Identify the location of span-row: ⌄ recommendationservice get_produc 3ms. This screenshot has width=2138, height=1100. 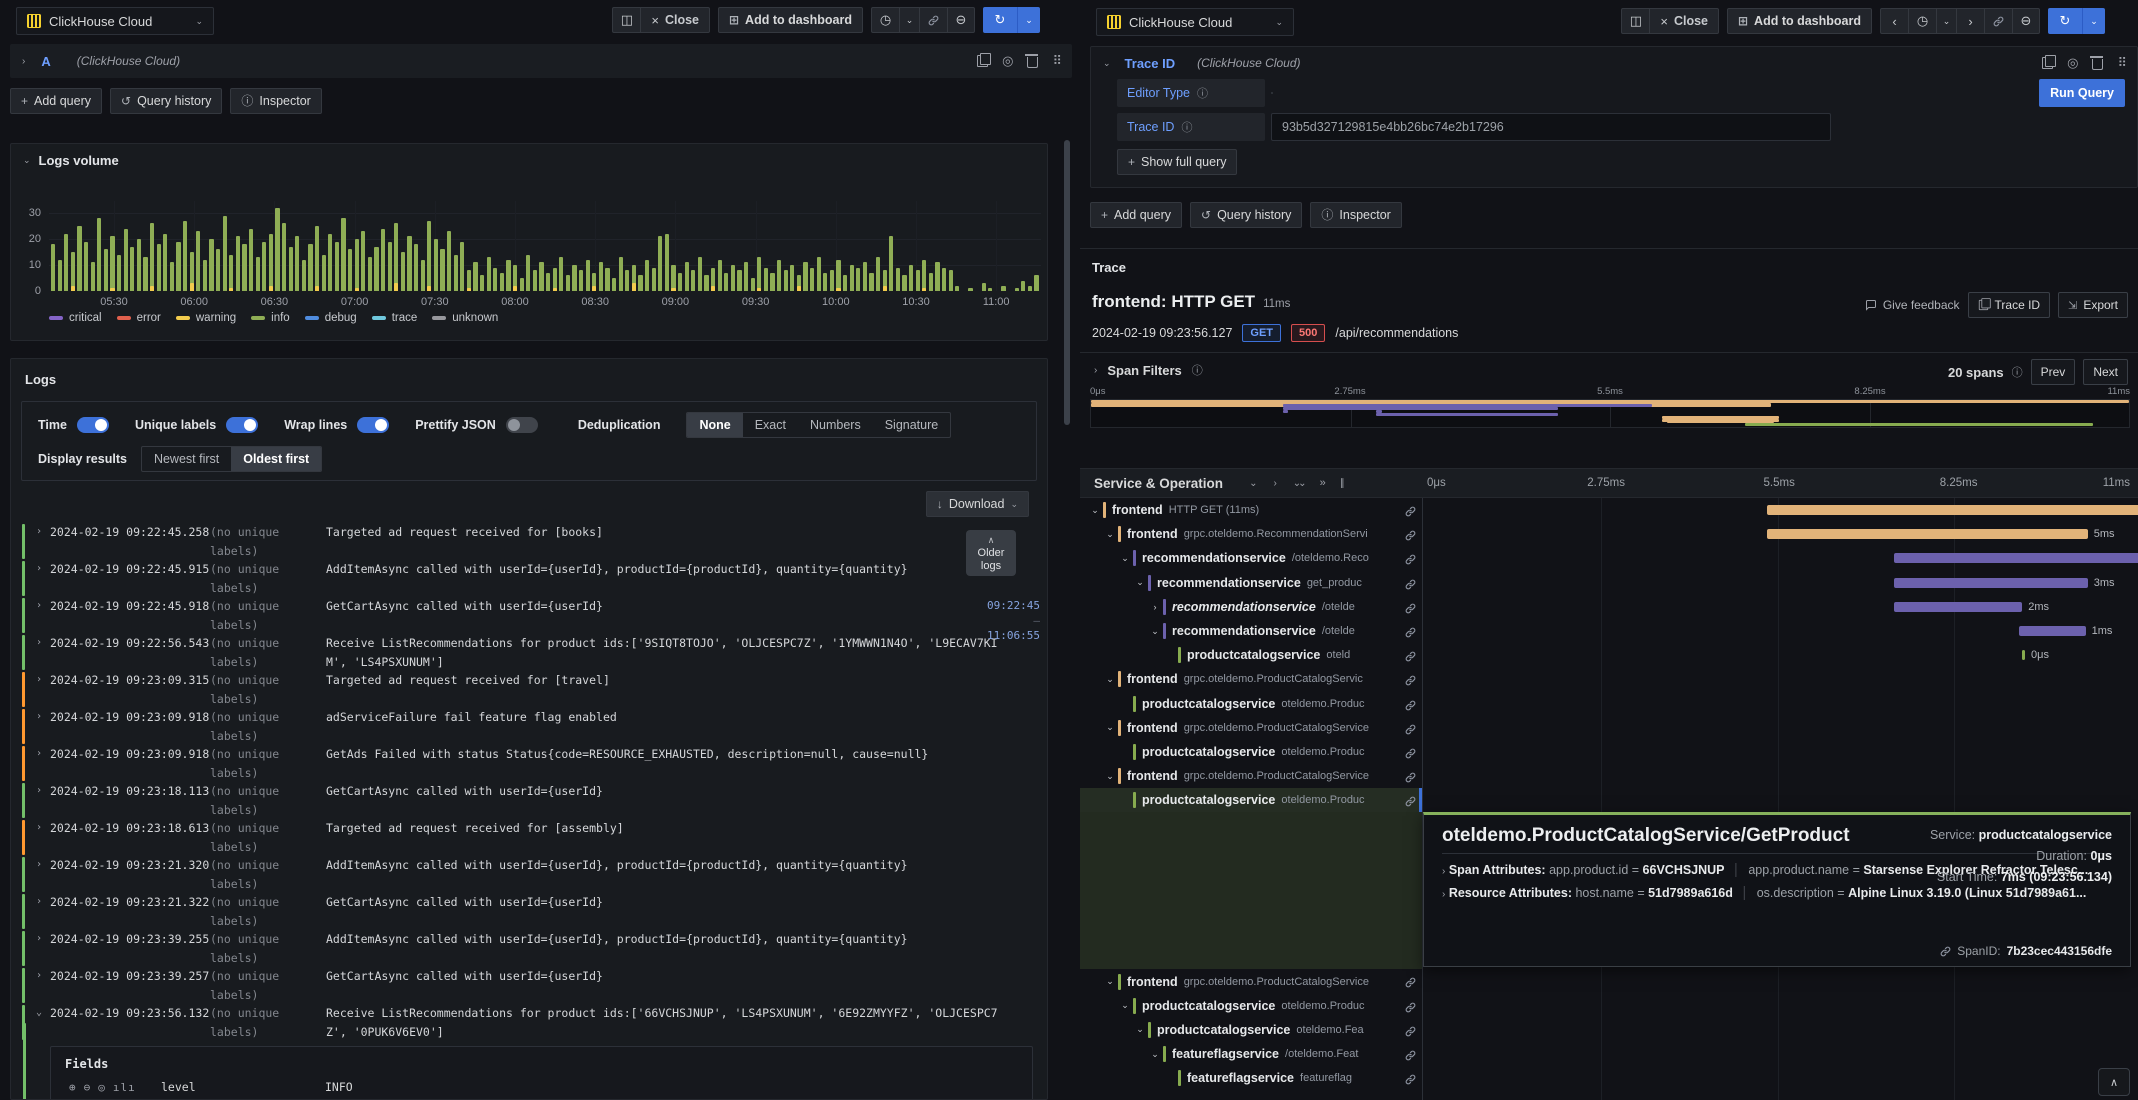
(1609, 583).